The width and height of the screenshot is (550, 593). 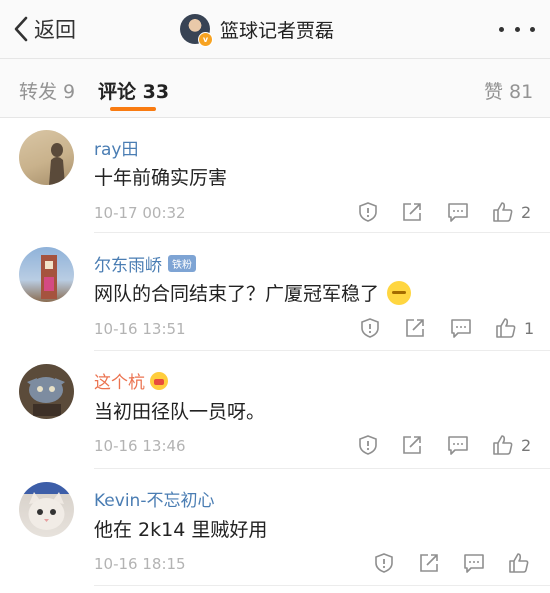 What do you see at coordinates (133, 90) in the screenshot?
I see `tab-comments: 评论 33` at bounding box center [133, 90].